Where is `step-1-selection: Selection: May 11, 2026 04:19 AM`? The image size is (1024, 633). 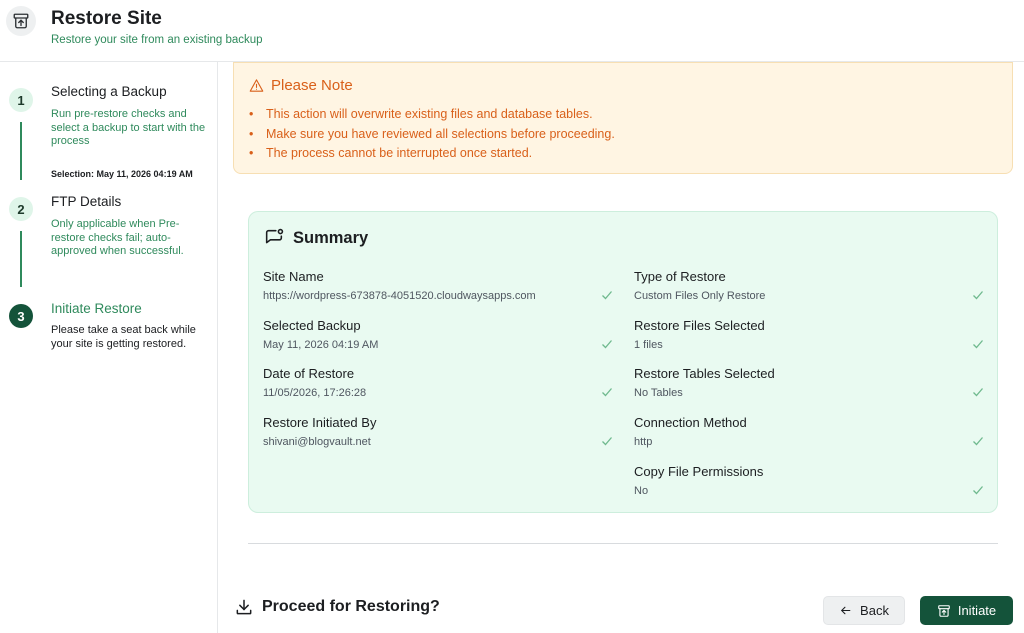
step-1-selection: Selection: May 11, 2026 04:19 AM is located at coordinates (122, 174).